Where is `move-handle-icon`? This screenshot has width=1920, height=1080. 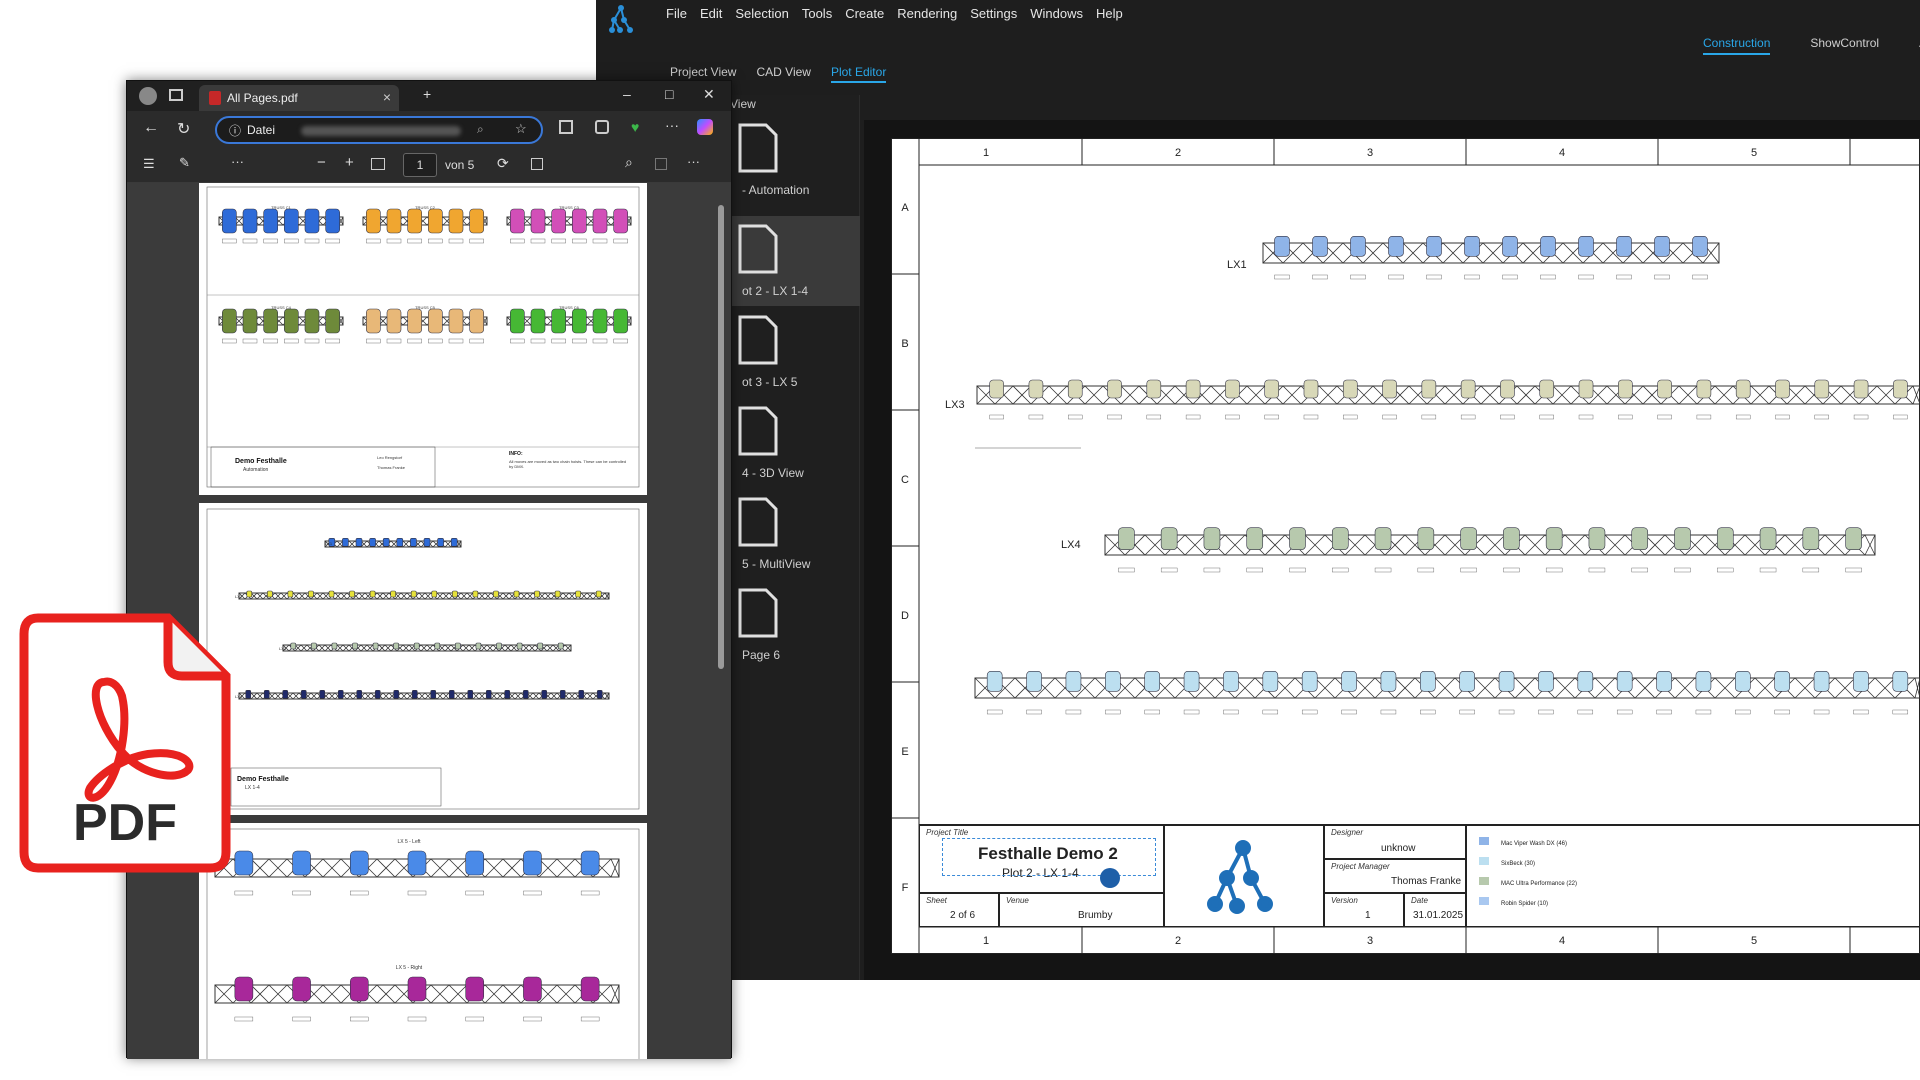 move-handle-icon is located at coordinates (1110, 878).